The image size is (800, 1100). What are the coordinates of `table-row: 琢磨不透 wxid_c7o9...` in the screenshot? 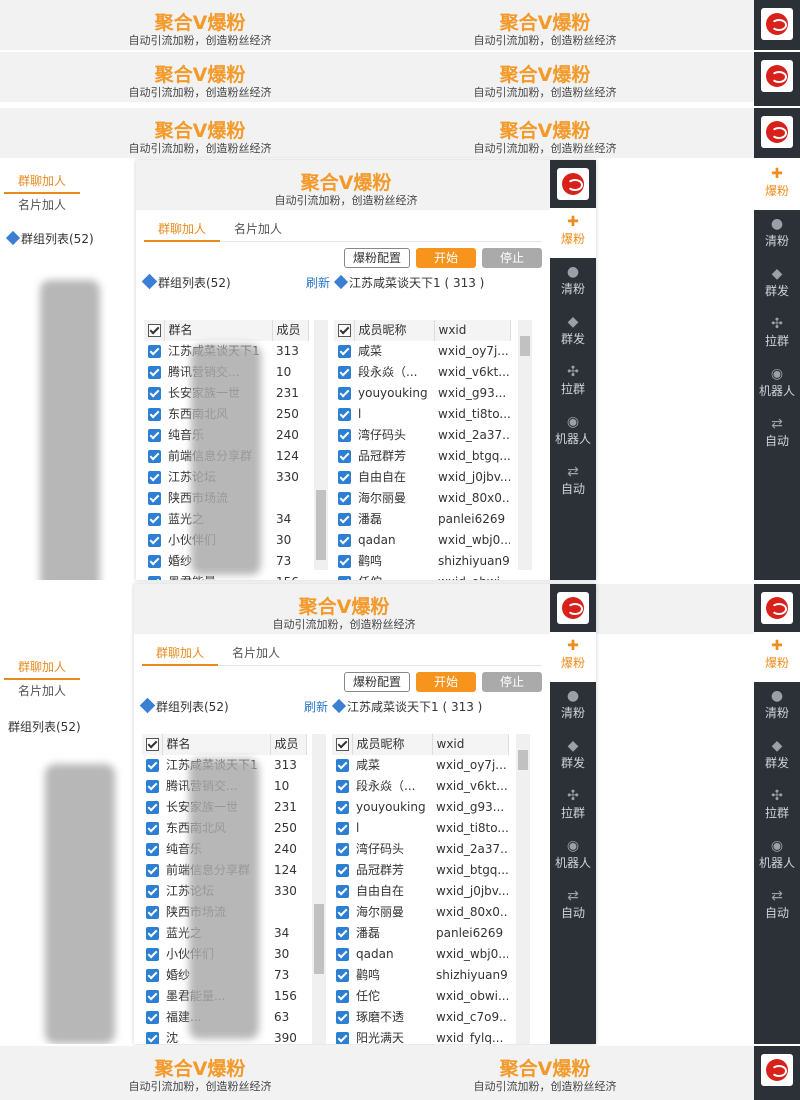 It's located at (420, 1017).